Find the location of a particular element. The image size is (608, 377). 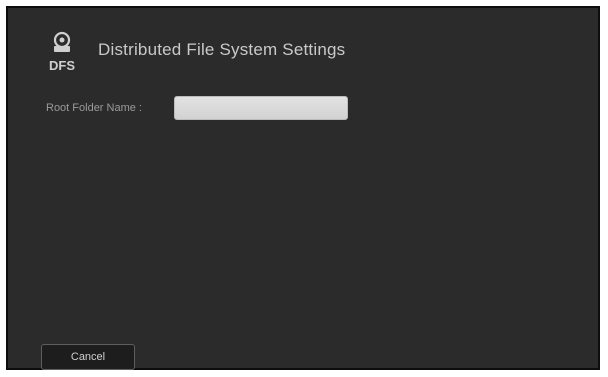

dialog-header: DFS Distributed File System Settings is located at coordinates (191, 53).